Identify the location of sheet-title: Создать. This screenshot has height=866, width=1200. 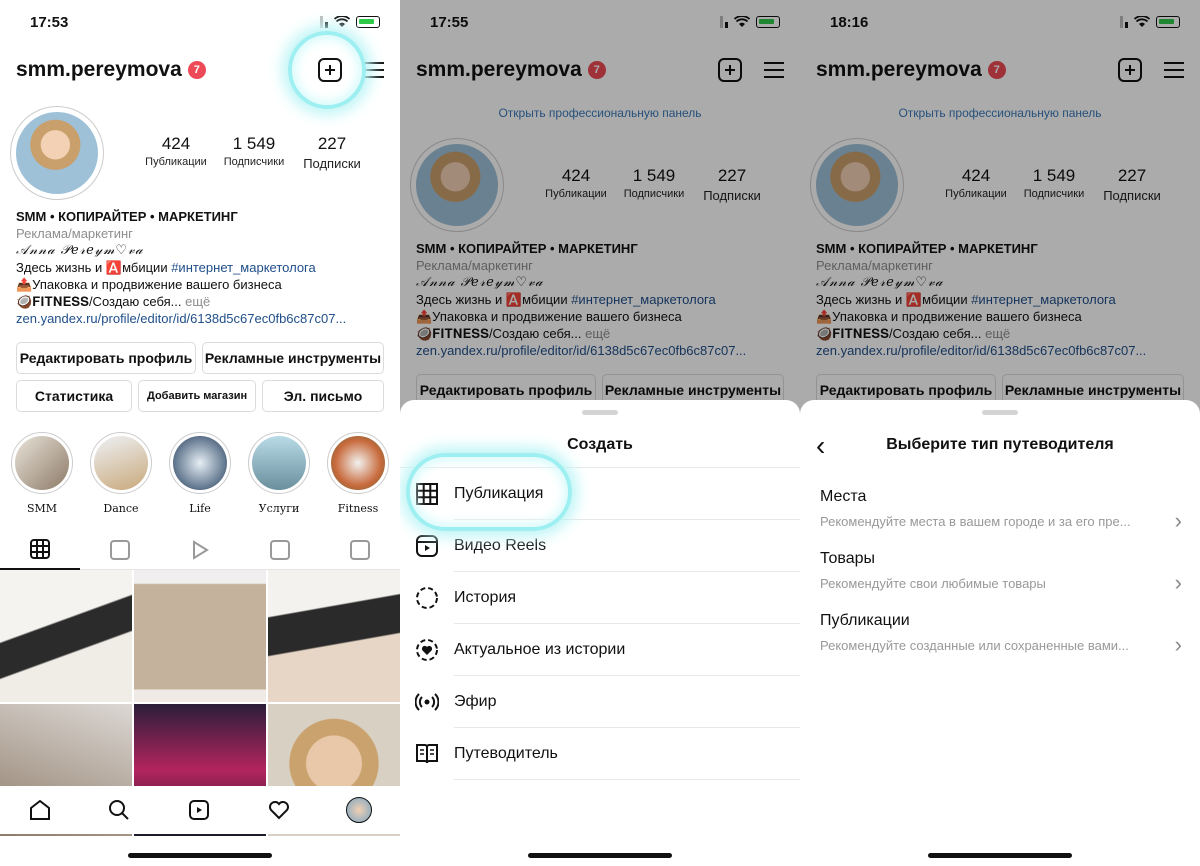
(600, 444).